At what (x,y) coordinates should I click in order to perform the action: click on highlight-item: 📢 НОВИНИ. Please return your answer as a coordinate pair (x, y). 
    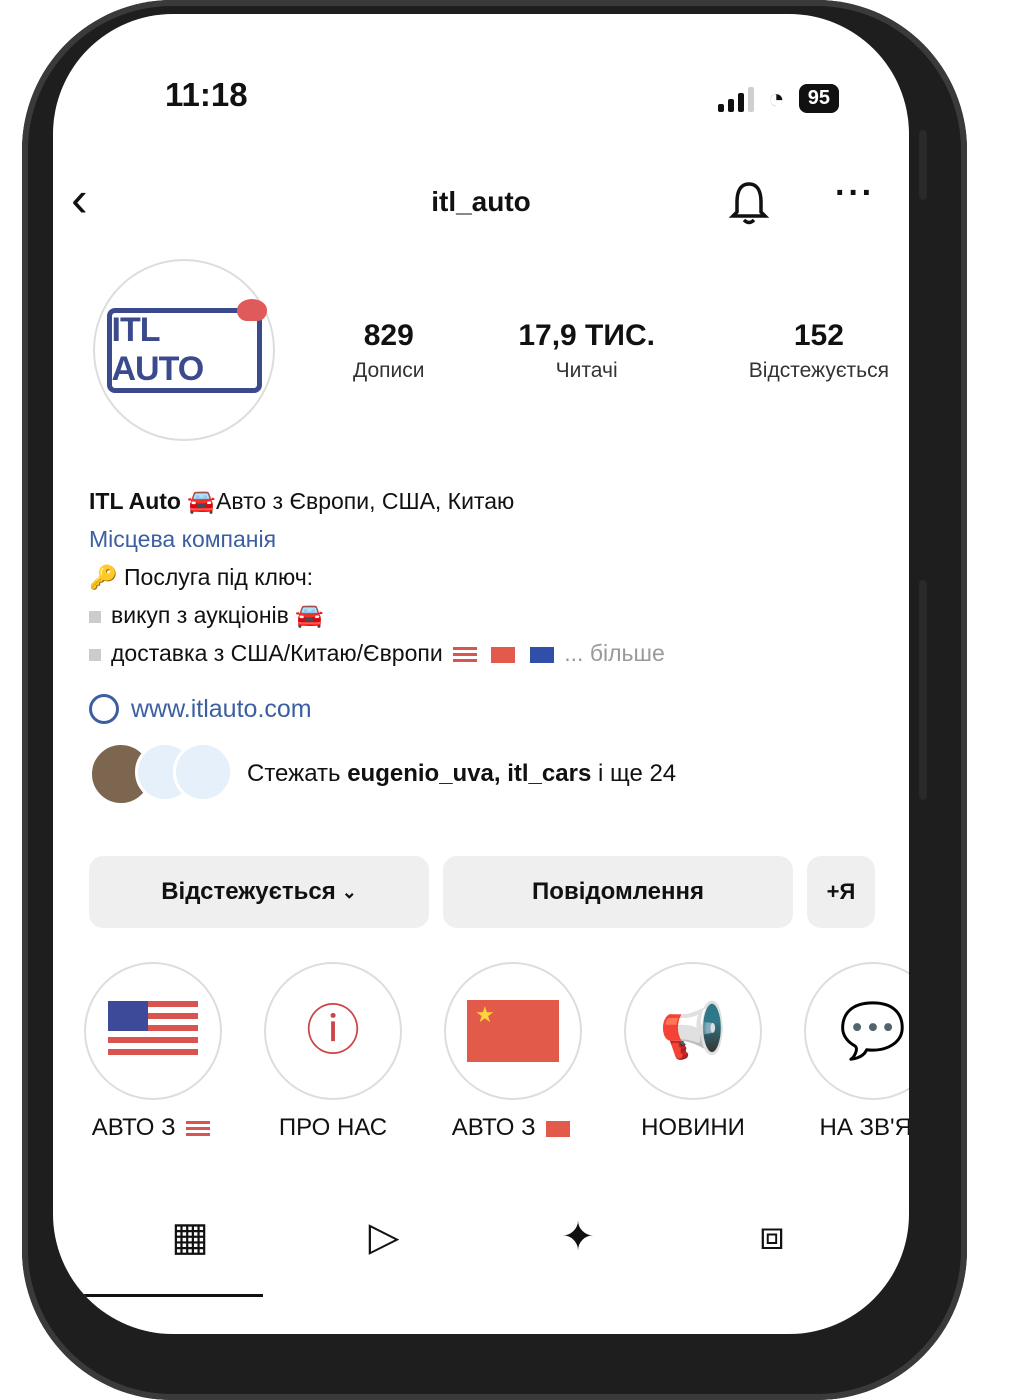
    Looking at the image, I should click on (693, 1052).